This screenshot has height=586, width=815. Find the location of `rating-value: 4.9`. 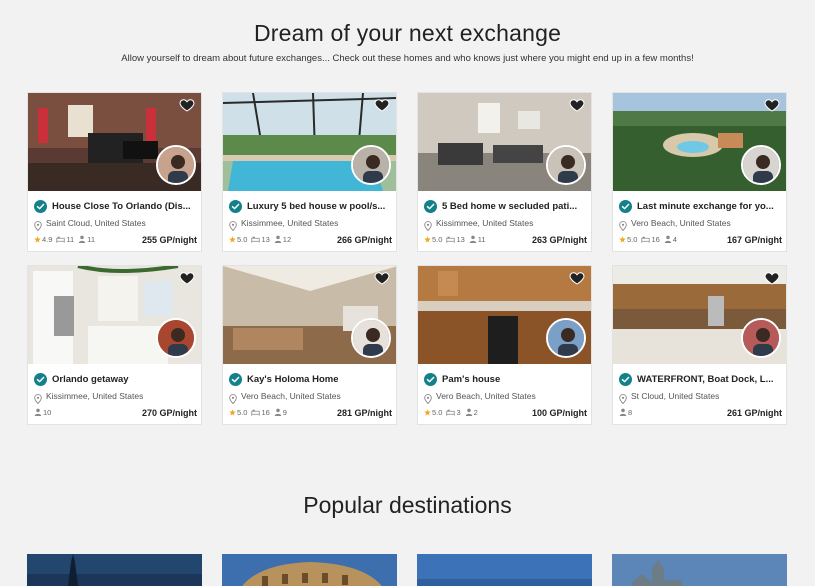

rating-value: 4.9 is located at coordinates (47, 239).